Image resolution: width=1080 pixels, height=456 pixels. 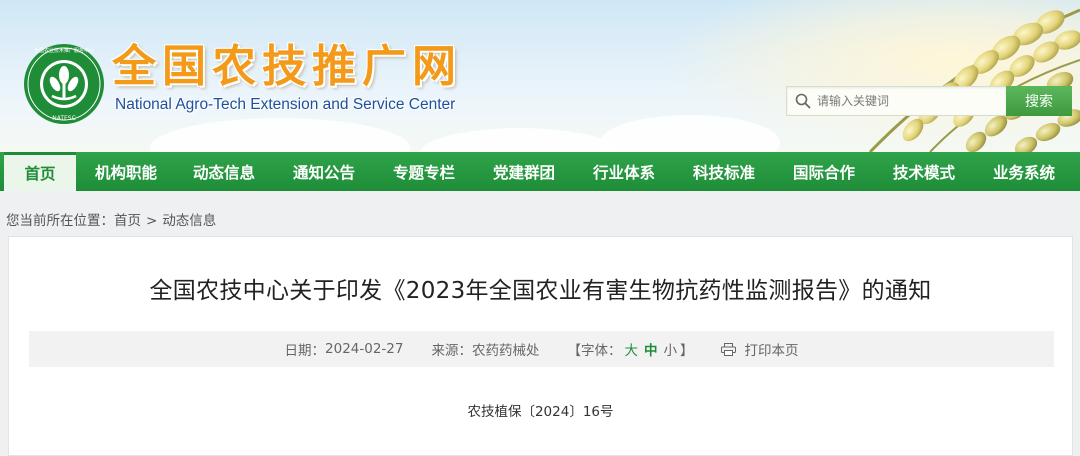 What do you see at coordinates (624, 171) in the screenshot?
I see `nav-item-industry-system: 行业体系` at bounding box center [624, 171].